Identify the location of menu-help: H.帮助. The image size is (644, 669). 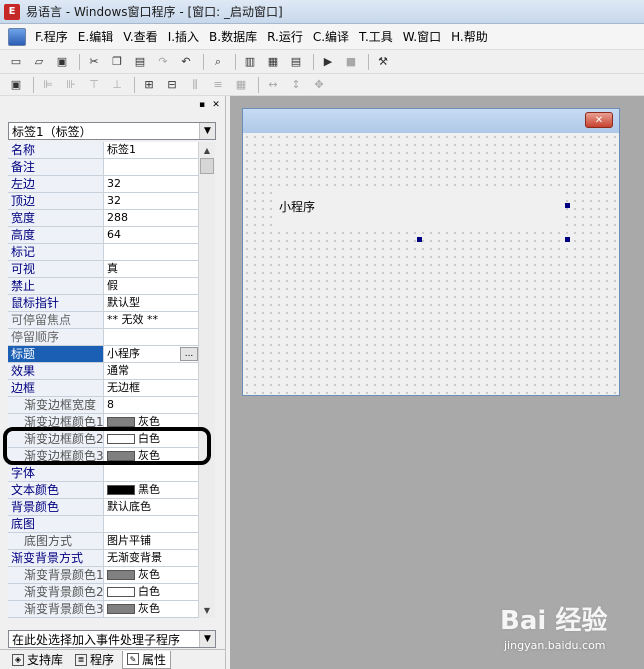
(469, 36).